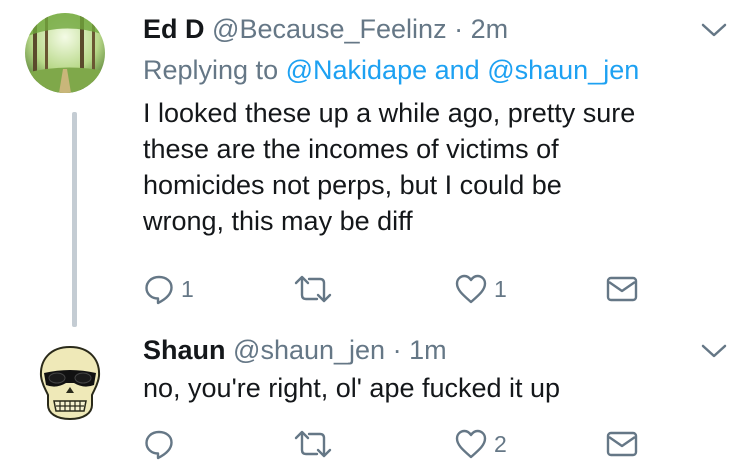 The height and width of the screenshot is (474, 749). What do you see at coordinates (211, 70) in the screenshot?
I see `replying-to-label: Replying to` at bounding box center [211, 70].